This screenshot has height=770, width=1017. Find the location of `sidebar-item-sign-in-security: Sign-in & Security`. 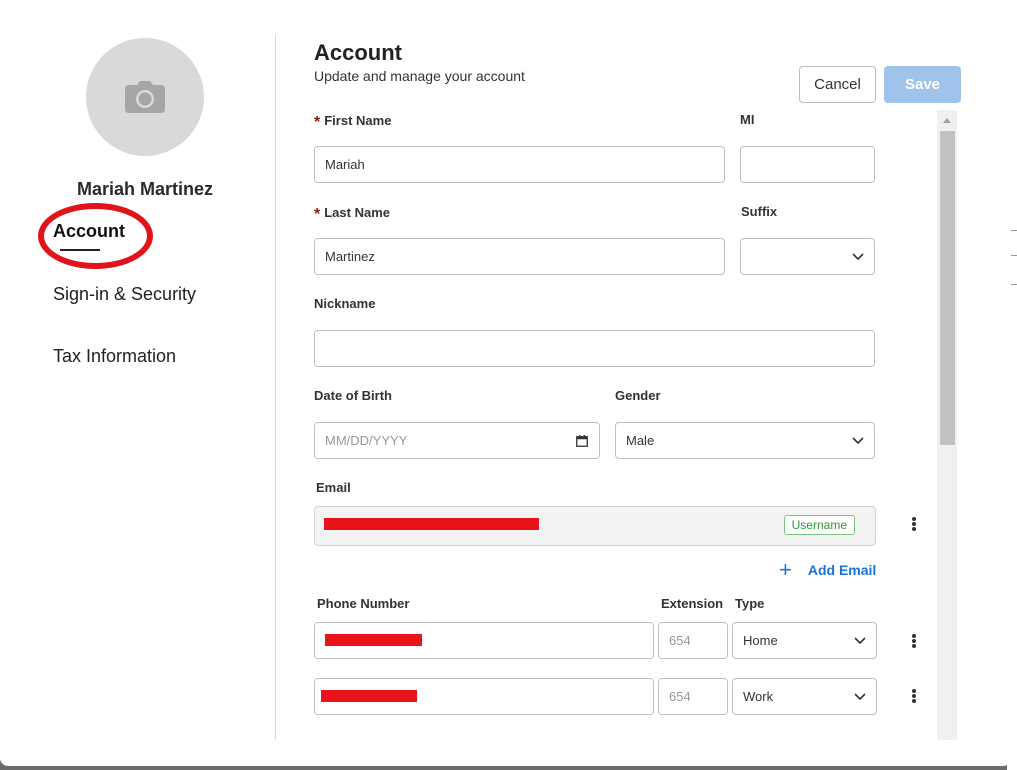

sidebar-item-sign-in-security: Sign-in & Security is located at coordinates (124, 294).